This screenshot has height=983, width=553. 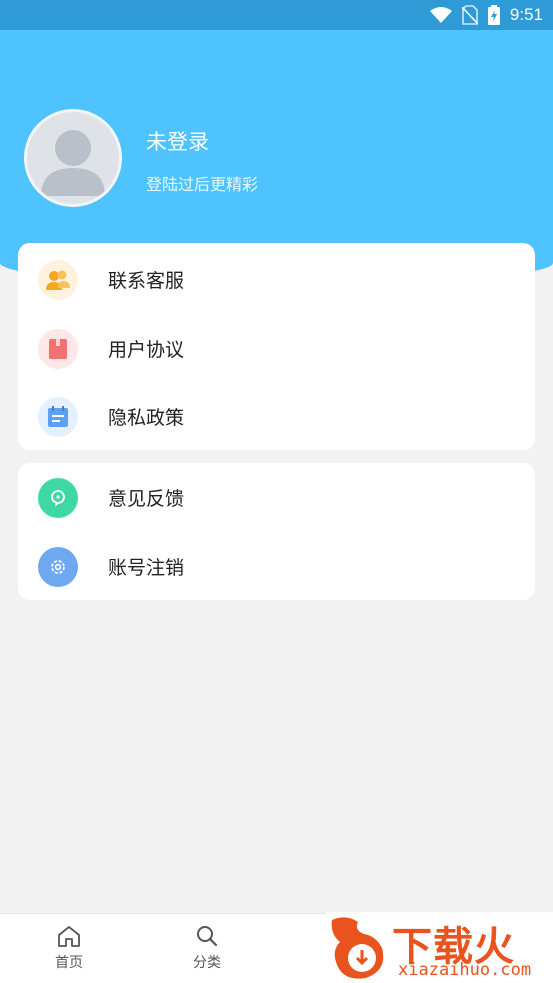 What do you see at coordinates (146, 281) in the screenshot?
I see `menu-item-label: 联系客服` at bounding box center [146, 281].